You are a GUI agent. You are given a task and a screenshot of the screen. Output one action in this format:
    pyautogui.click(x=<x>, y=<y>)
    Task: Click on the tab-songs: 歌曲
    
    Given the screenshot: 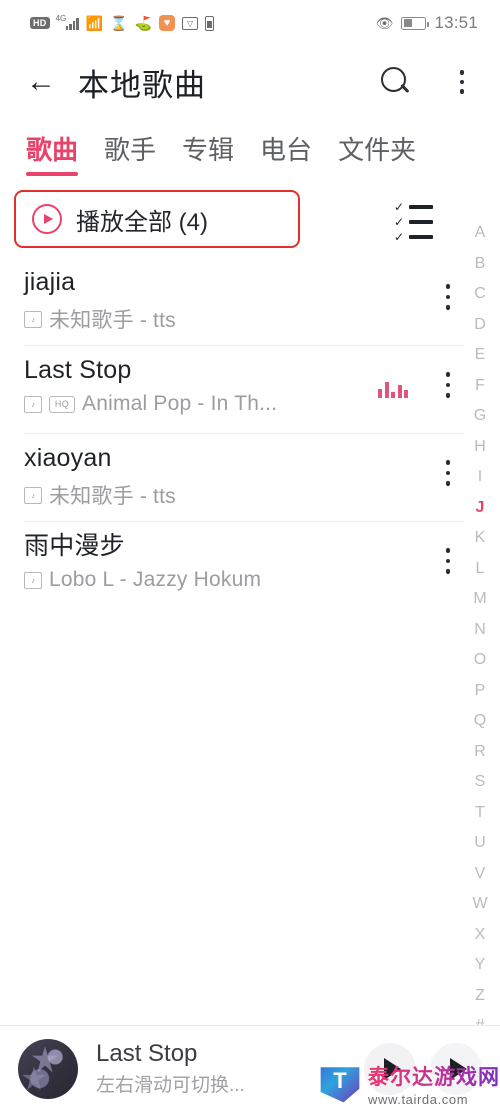 What is the action you would take?
    pyautogui.click(x=52, y=153)
    